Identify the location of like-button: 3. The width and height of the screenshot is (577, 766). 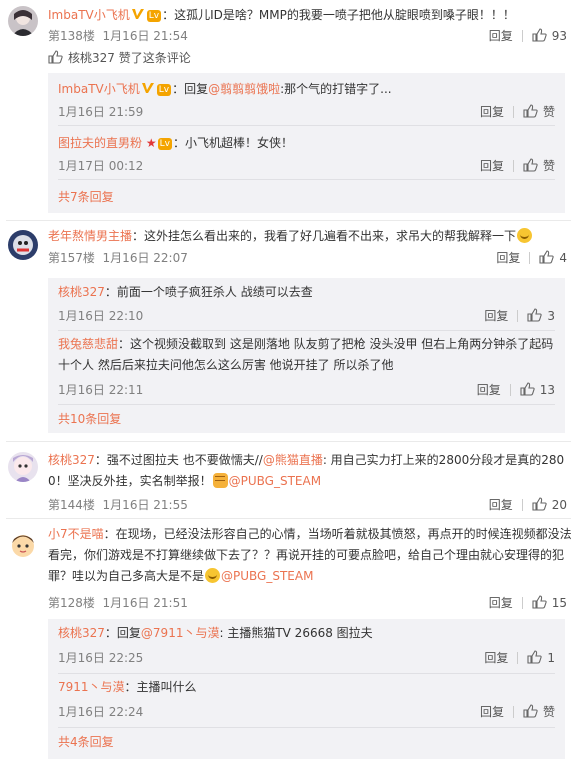
(541, 315).